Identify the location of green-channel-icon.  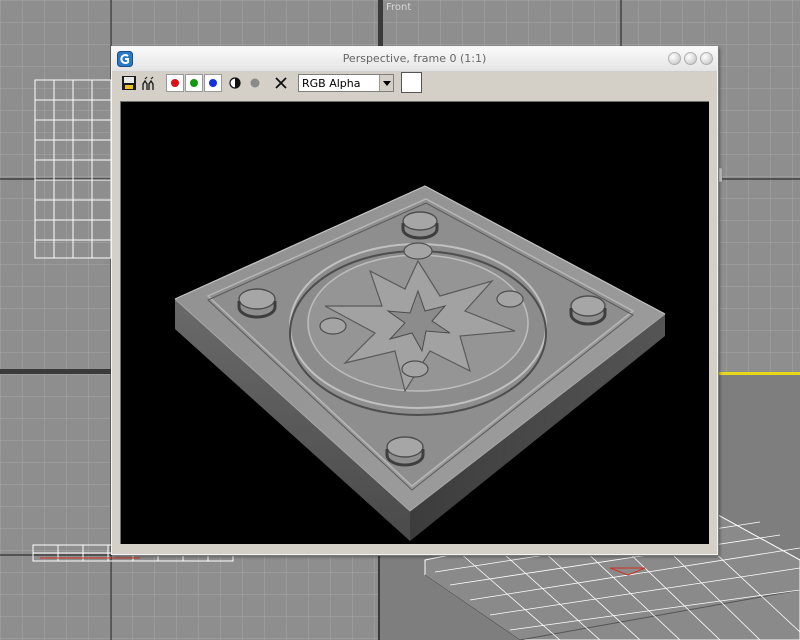
(194, 83).